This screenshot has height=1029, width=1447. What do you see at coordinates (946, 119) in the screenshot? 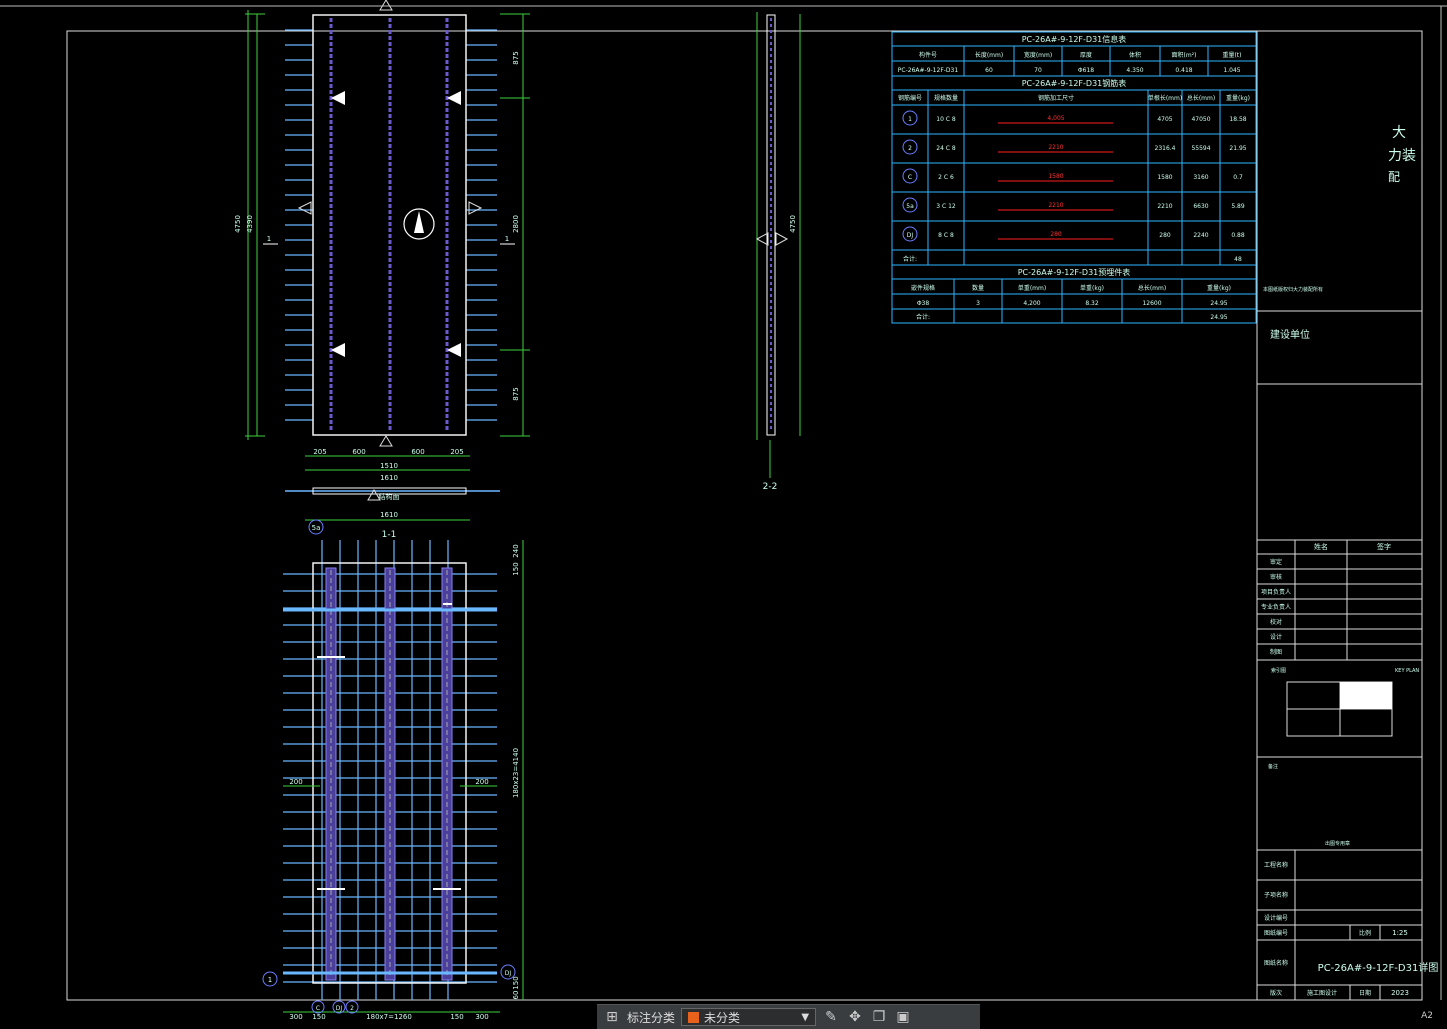
I see `rebar-spec: 10 C 8` at bounding box center [946, 119].